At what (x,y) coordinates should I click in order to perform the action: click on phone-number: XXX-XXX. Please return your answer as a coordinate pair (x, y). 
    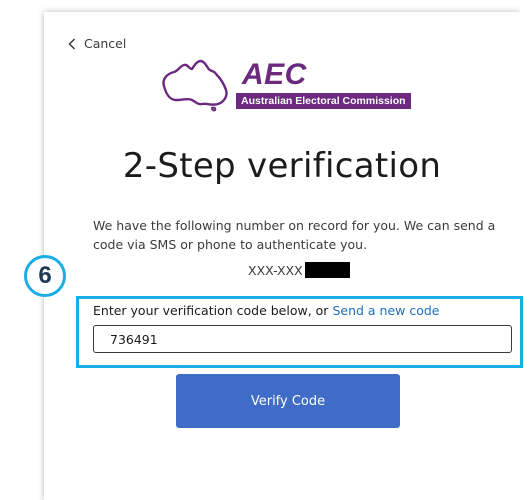
    Looking at the image, I should click on (299, 270).